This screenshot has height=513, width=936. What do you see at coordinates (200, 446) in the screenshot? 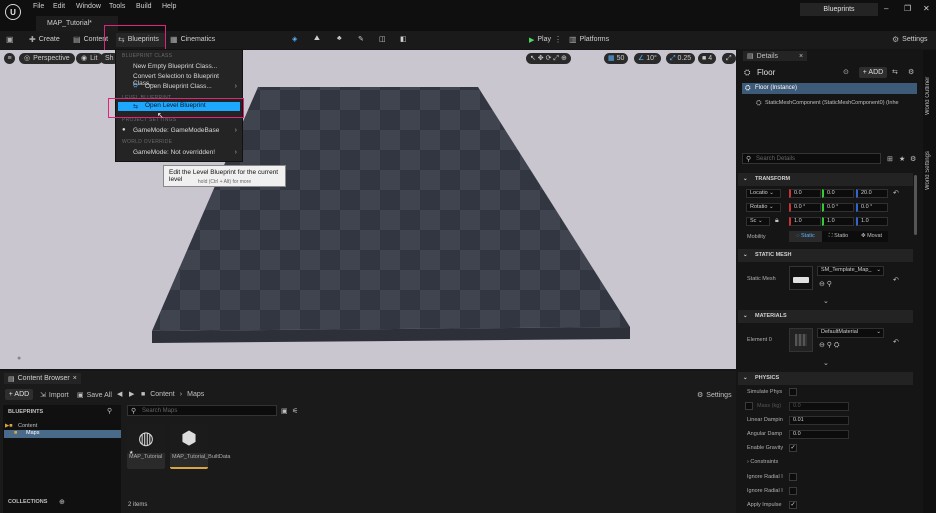
I see `asset-map-tutorial-builtdata: ⬢ MAP_Tutorial_BuiltData` at bounding box center [200, 446].